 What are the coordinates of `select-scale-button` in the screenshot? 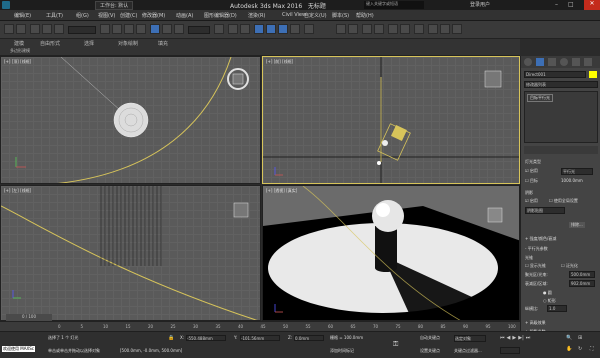 It's located at (179, 29).